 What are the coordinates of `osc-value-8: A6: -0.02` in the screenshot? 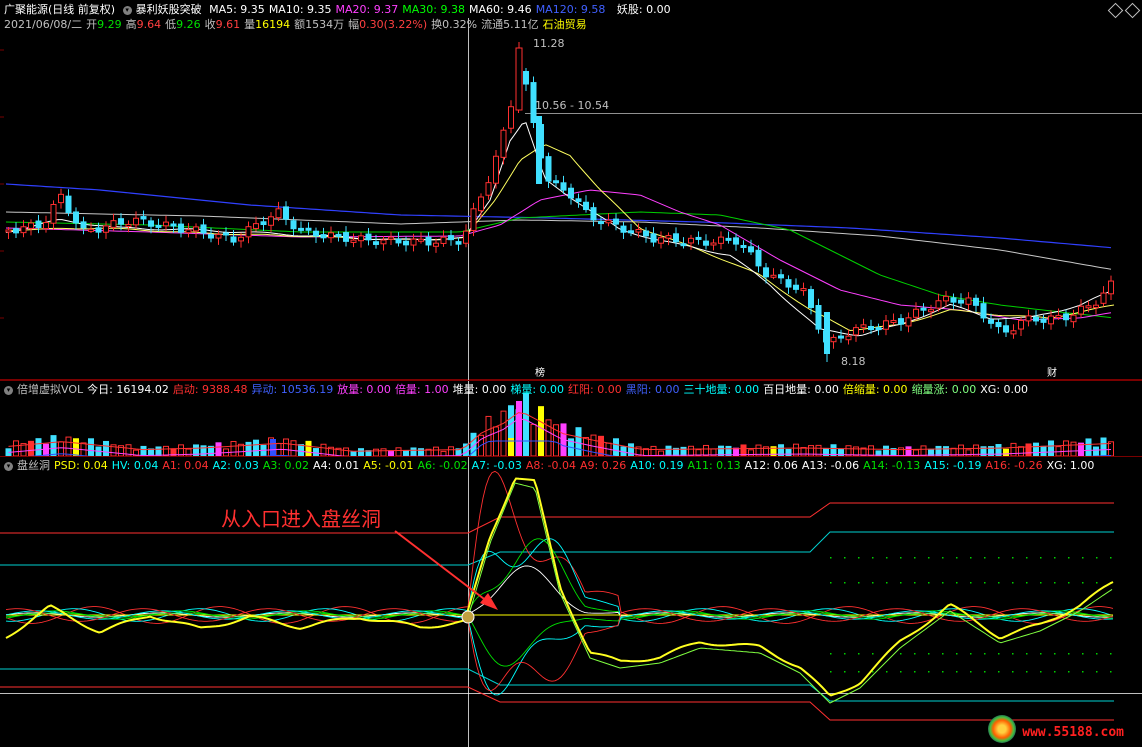 It's located at (442, 465).